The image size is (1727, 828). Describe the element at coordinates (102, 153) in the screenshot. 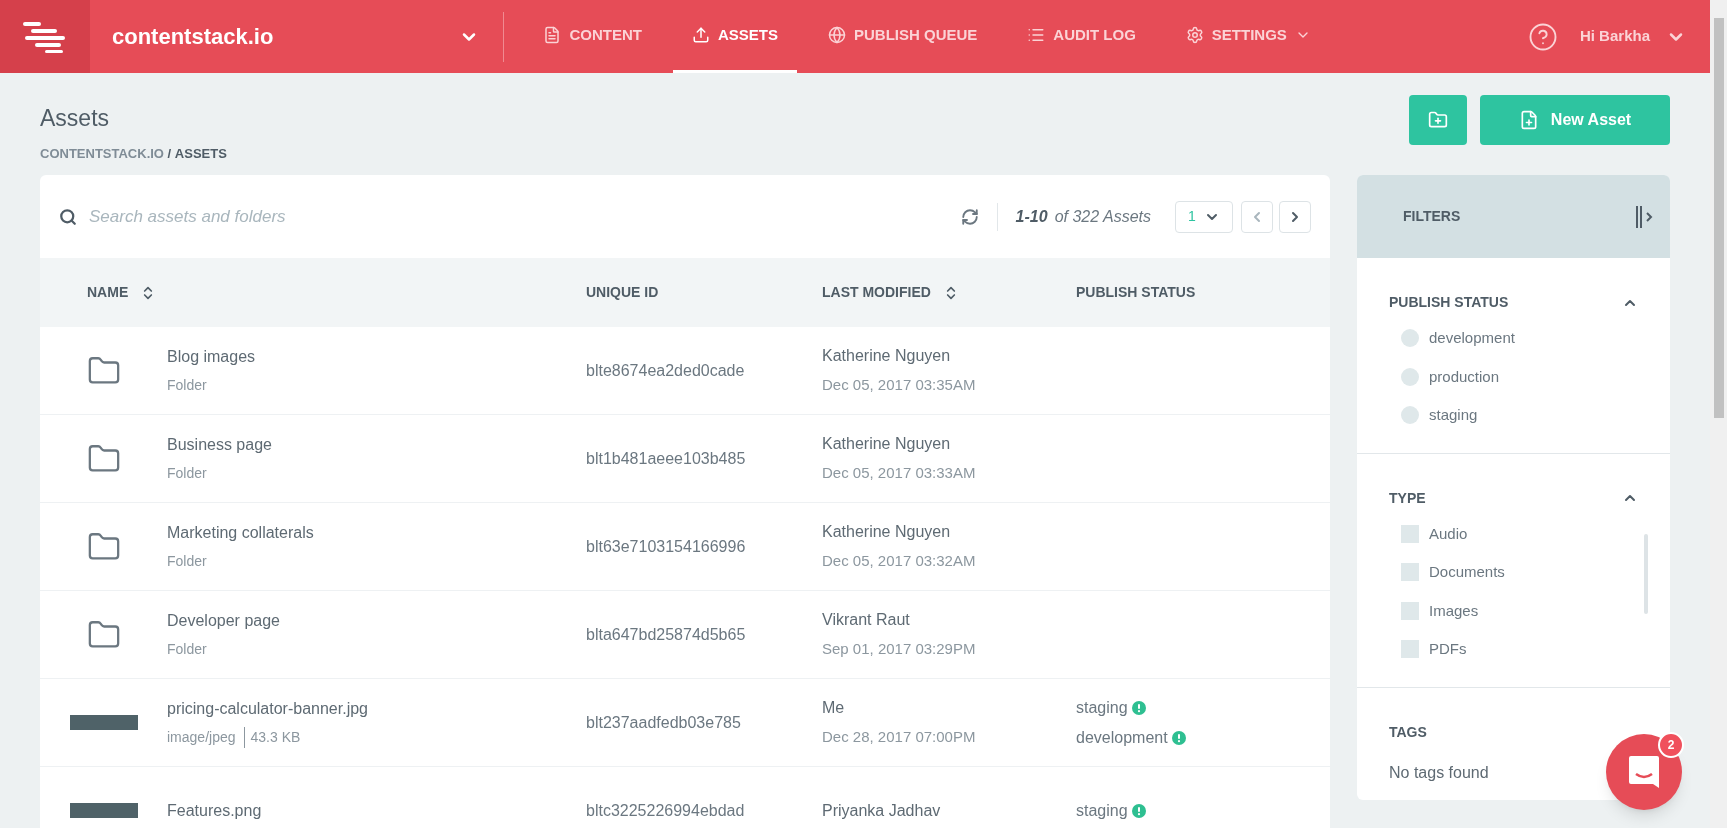

I see `breadcrumb-link: CONTENTSTACK.IO` at that location.